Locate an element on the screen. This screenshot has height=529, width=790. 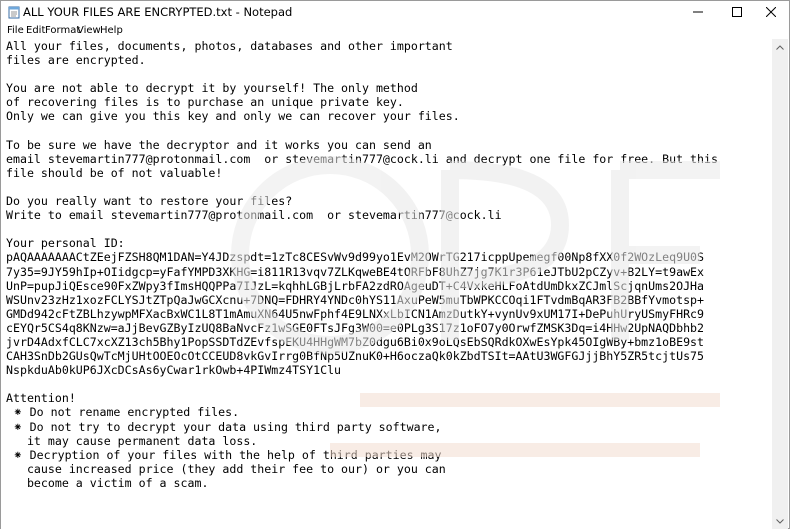
menu-format: Format is located at coordinates (62, 30).